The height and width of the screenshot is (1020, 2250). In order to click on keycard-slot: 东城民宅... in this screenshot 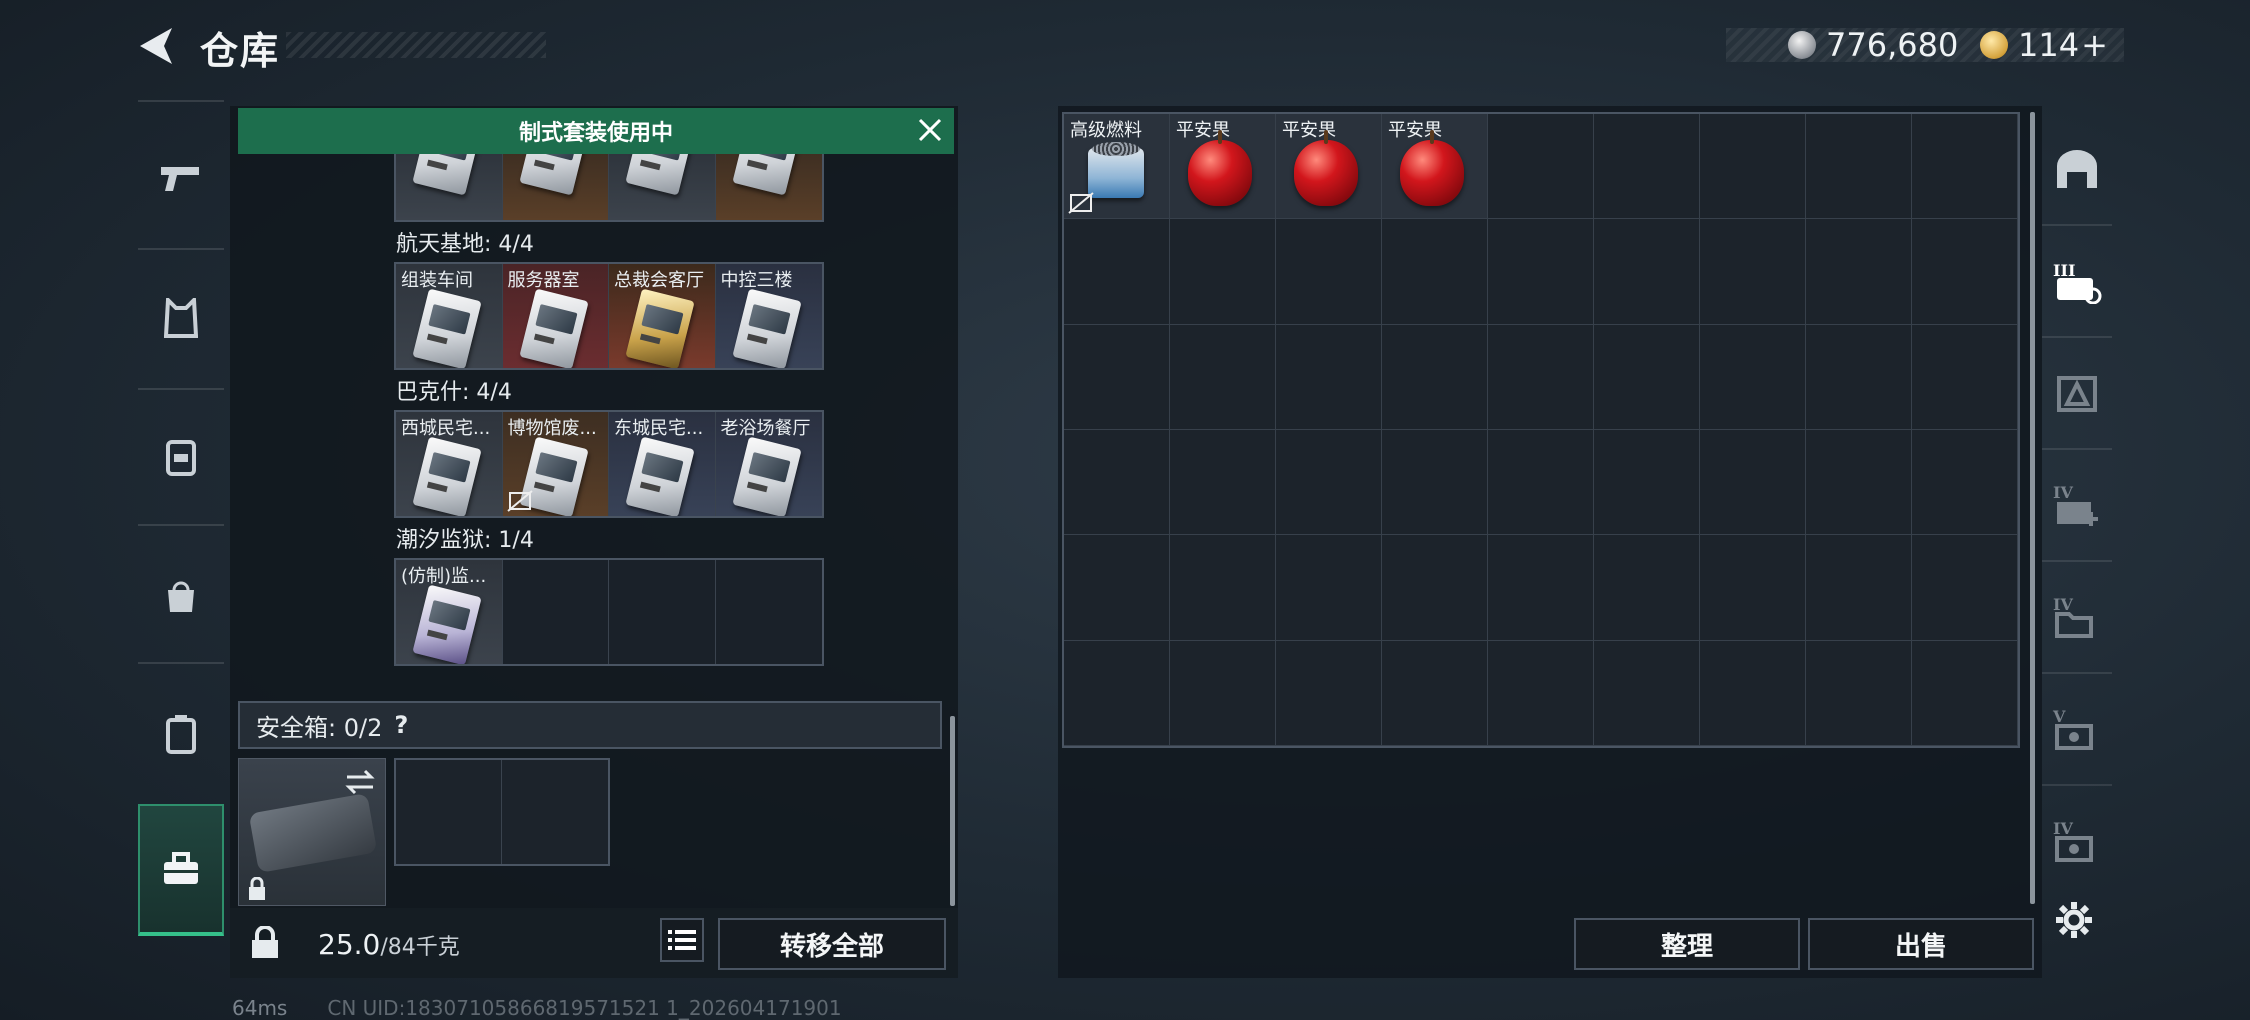, I will do `click(662, 464)`.